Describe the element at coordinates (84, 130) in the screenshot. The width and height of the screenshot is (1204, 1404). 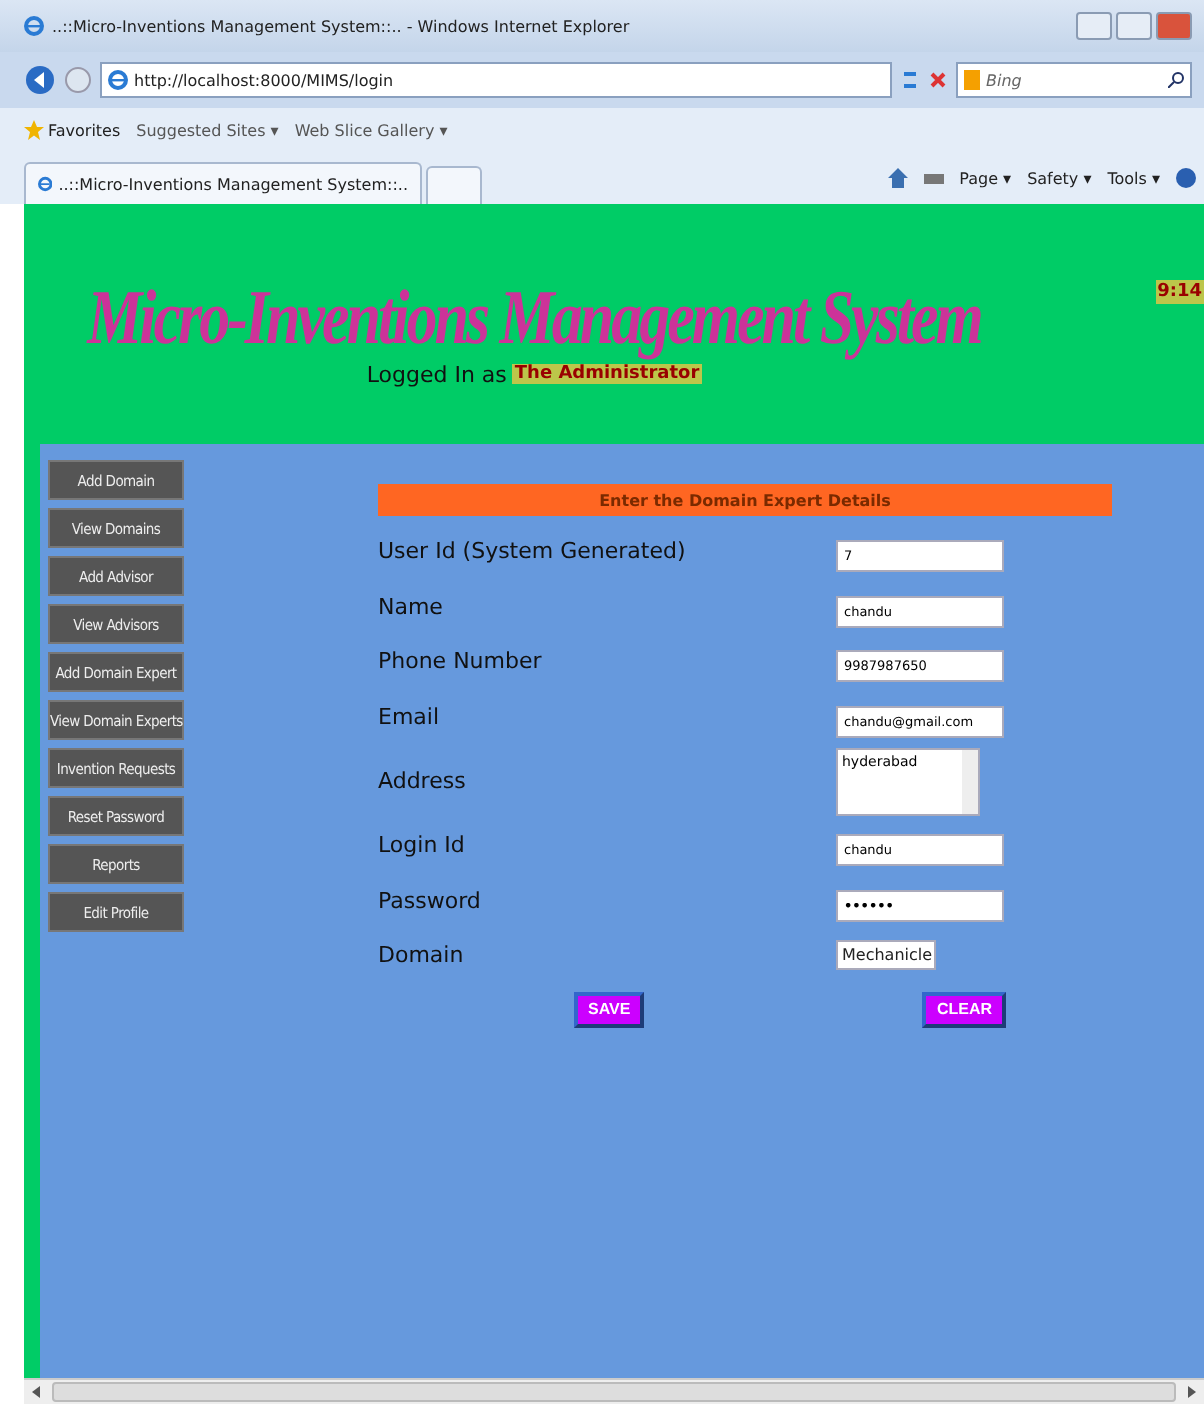
I see `favorites-button: Favorites` at that location.